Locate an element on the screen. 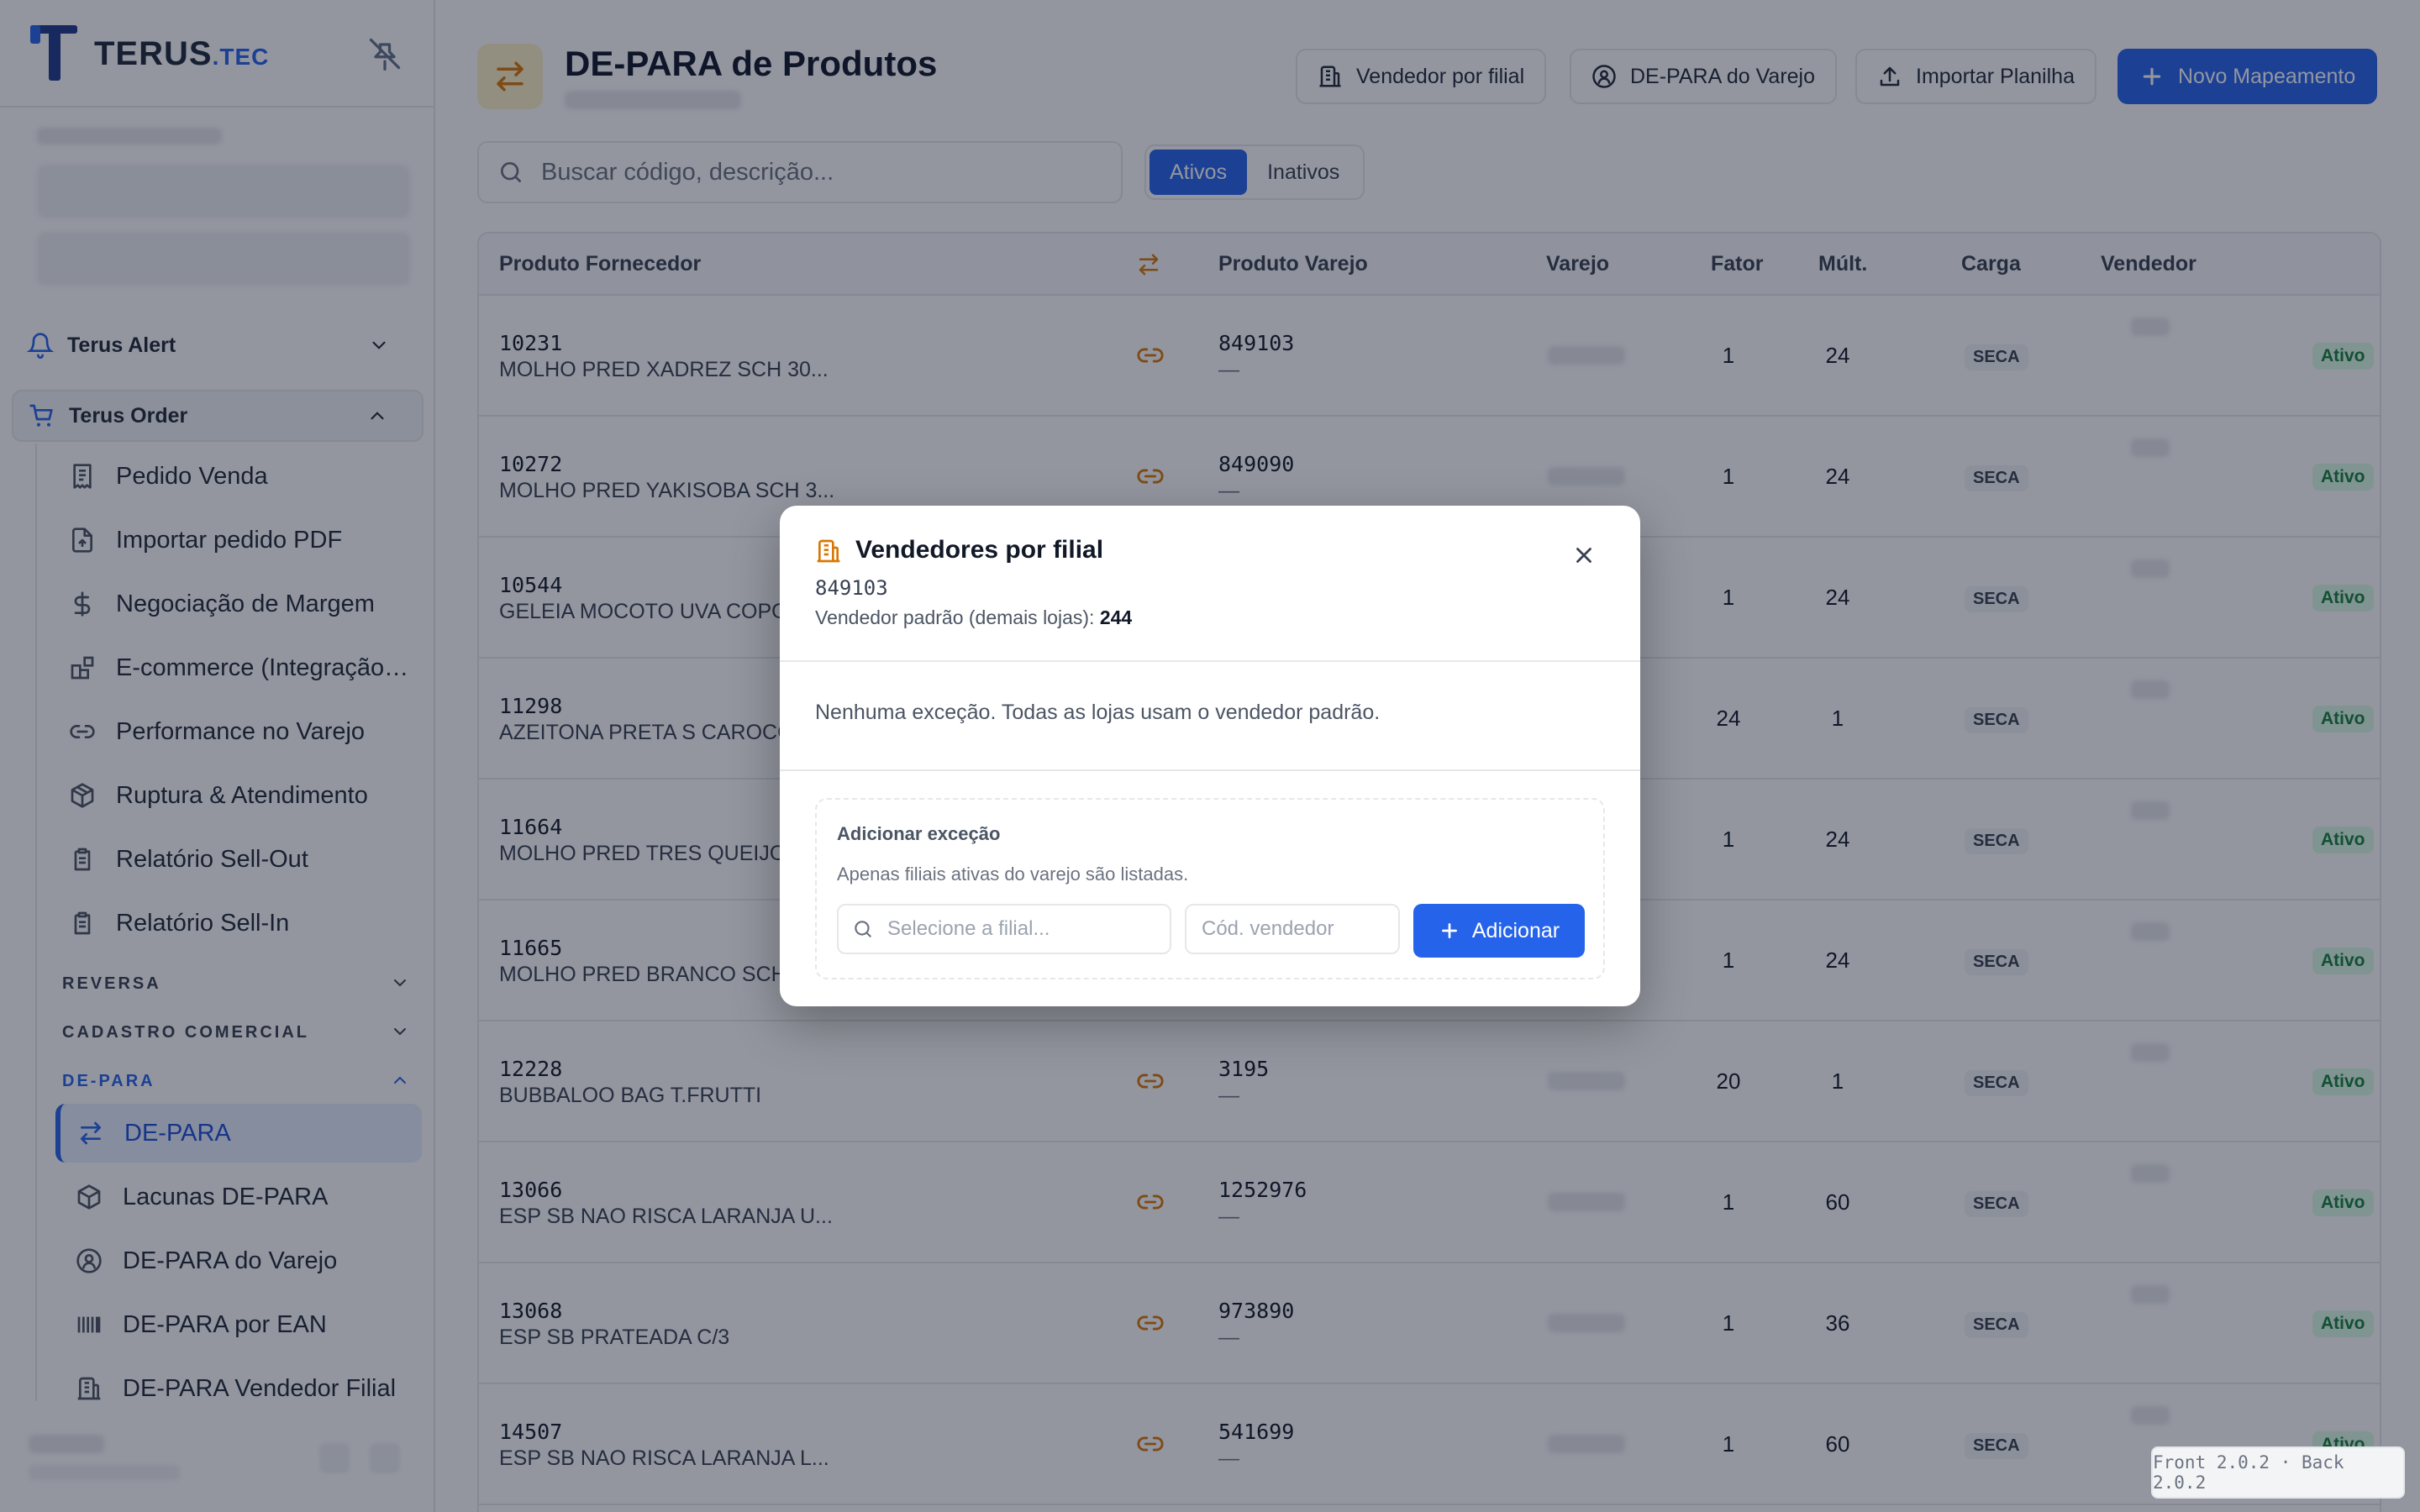 Image resolution: width=2420 pixels, height=1512 pixels. vendedor-code-input: Cód. vendedor is located at coordinates (1292, 929).